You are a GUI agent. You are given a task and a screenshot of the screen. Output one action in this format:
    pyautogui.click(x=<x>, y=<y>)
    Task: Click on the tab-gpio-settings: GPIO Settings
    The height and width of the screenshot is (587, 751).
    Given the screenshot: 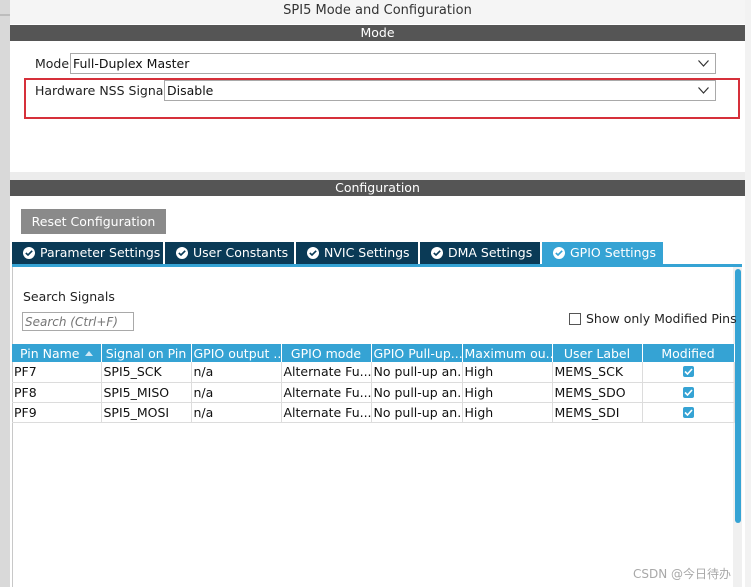 What is the action you would take?
    pyautogui.click(x=603, y=253)
    